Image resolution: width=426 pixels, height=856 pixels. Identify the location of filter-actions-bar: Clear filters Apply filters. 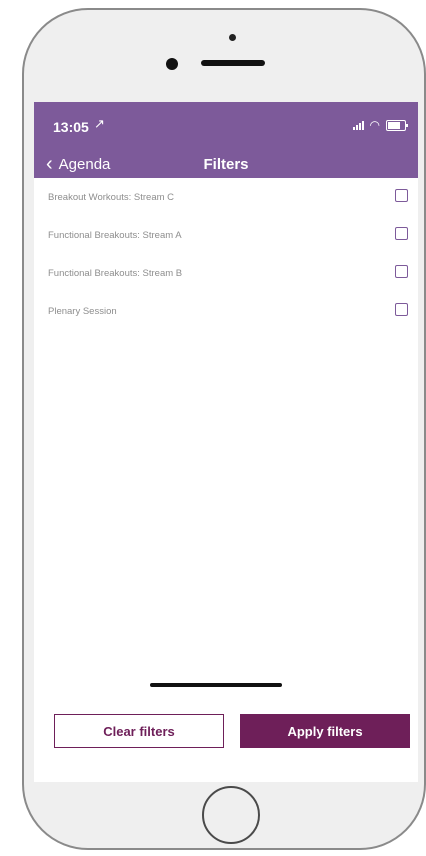
(226, 739).